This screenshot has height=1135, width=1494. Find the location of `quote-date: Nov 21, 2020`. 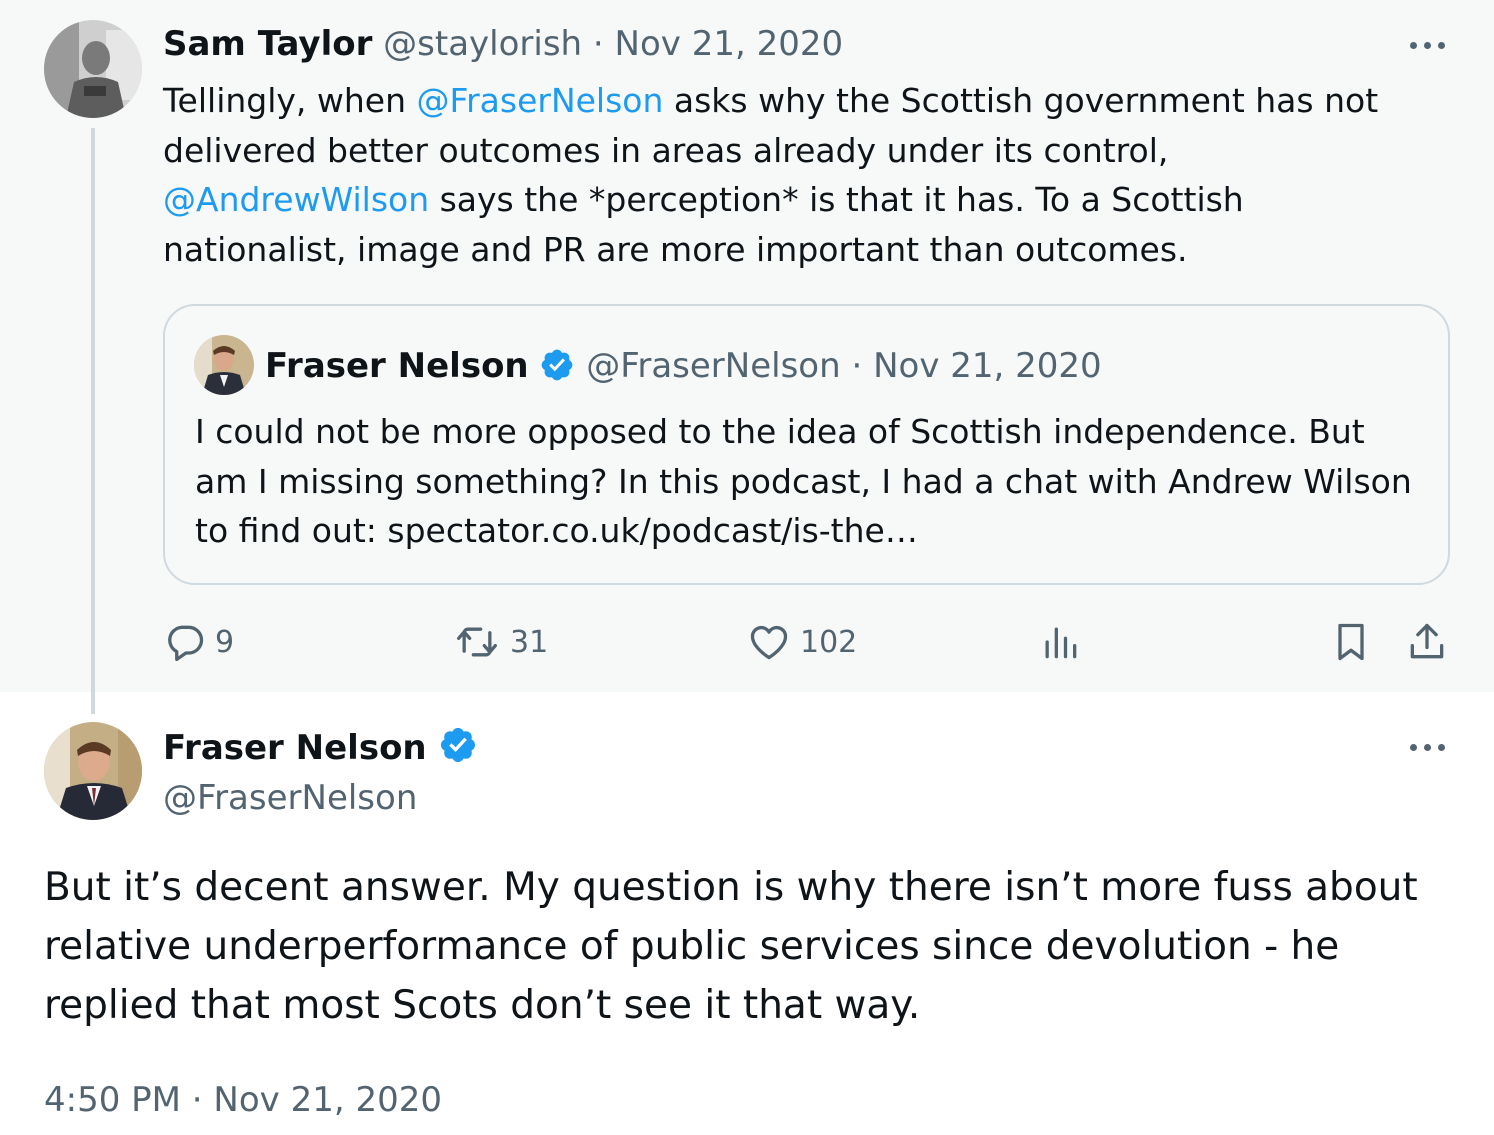

quote-date: Nov 21, 2020 is located at coordinates (987, 366).